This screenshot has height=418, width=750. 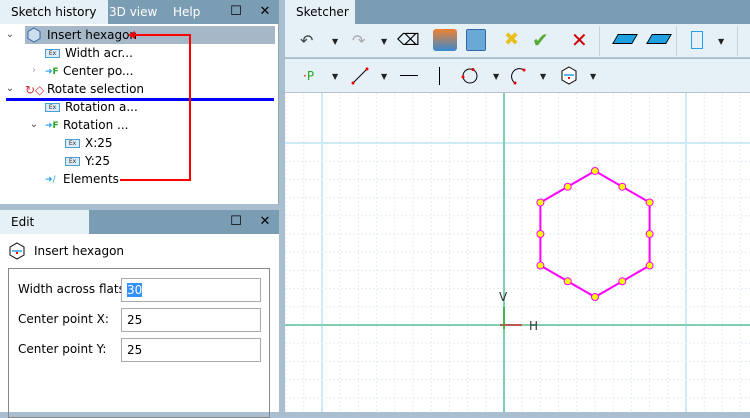 What do you see at coordinates (139, 231) in the screenshot?
I see `edit-tab-bar: Edit element ☐ ✕` at bounding box center [139, 231].